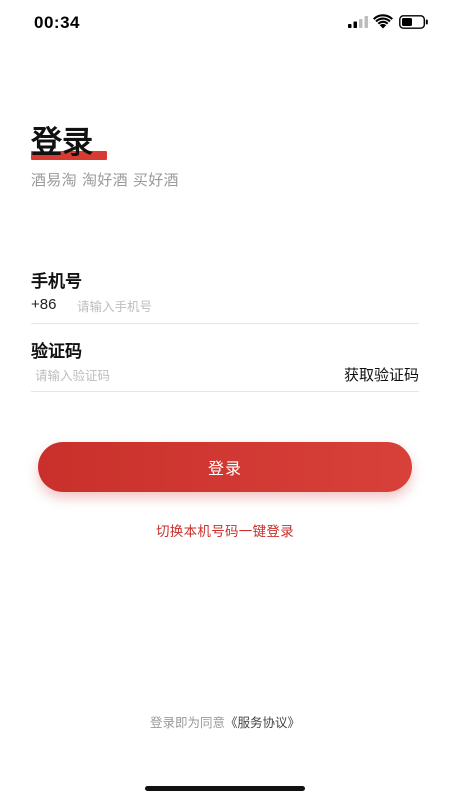 This screenshot has width=450, height=800. Describe the element at coordinates (57, 22) in the screenshot. I see `status-time: 00:34` at that location.